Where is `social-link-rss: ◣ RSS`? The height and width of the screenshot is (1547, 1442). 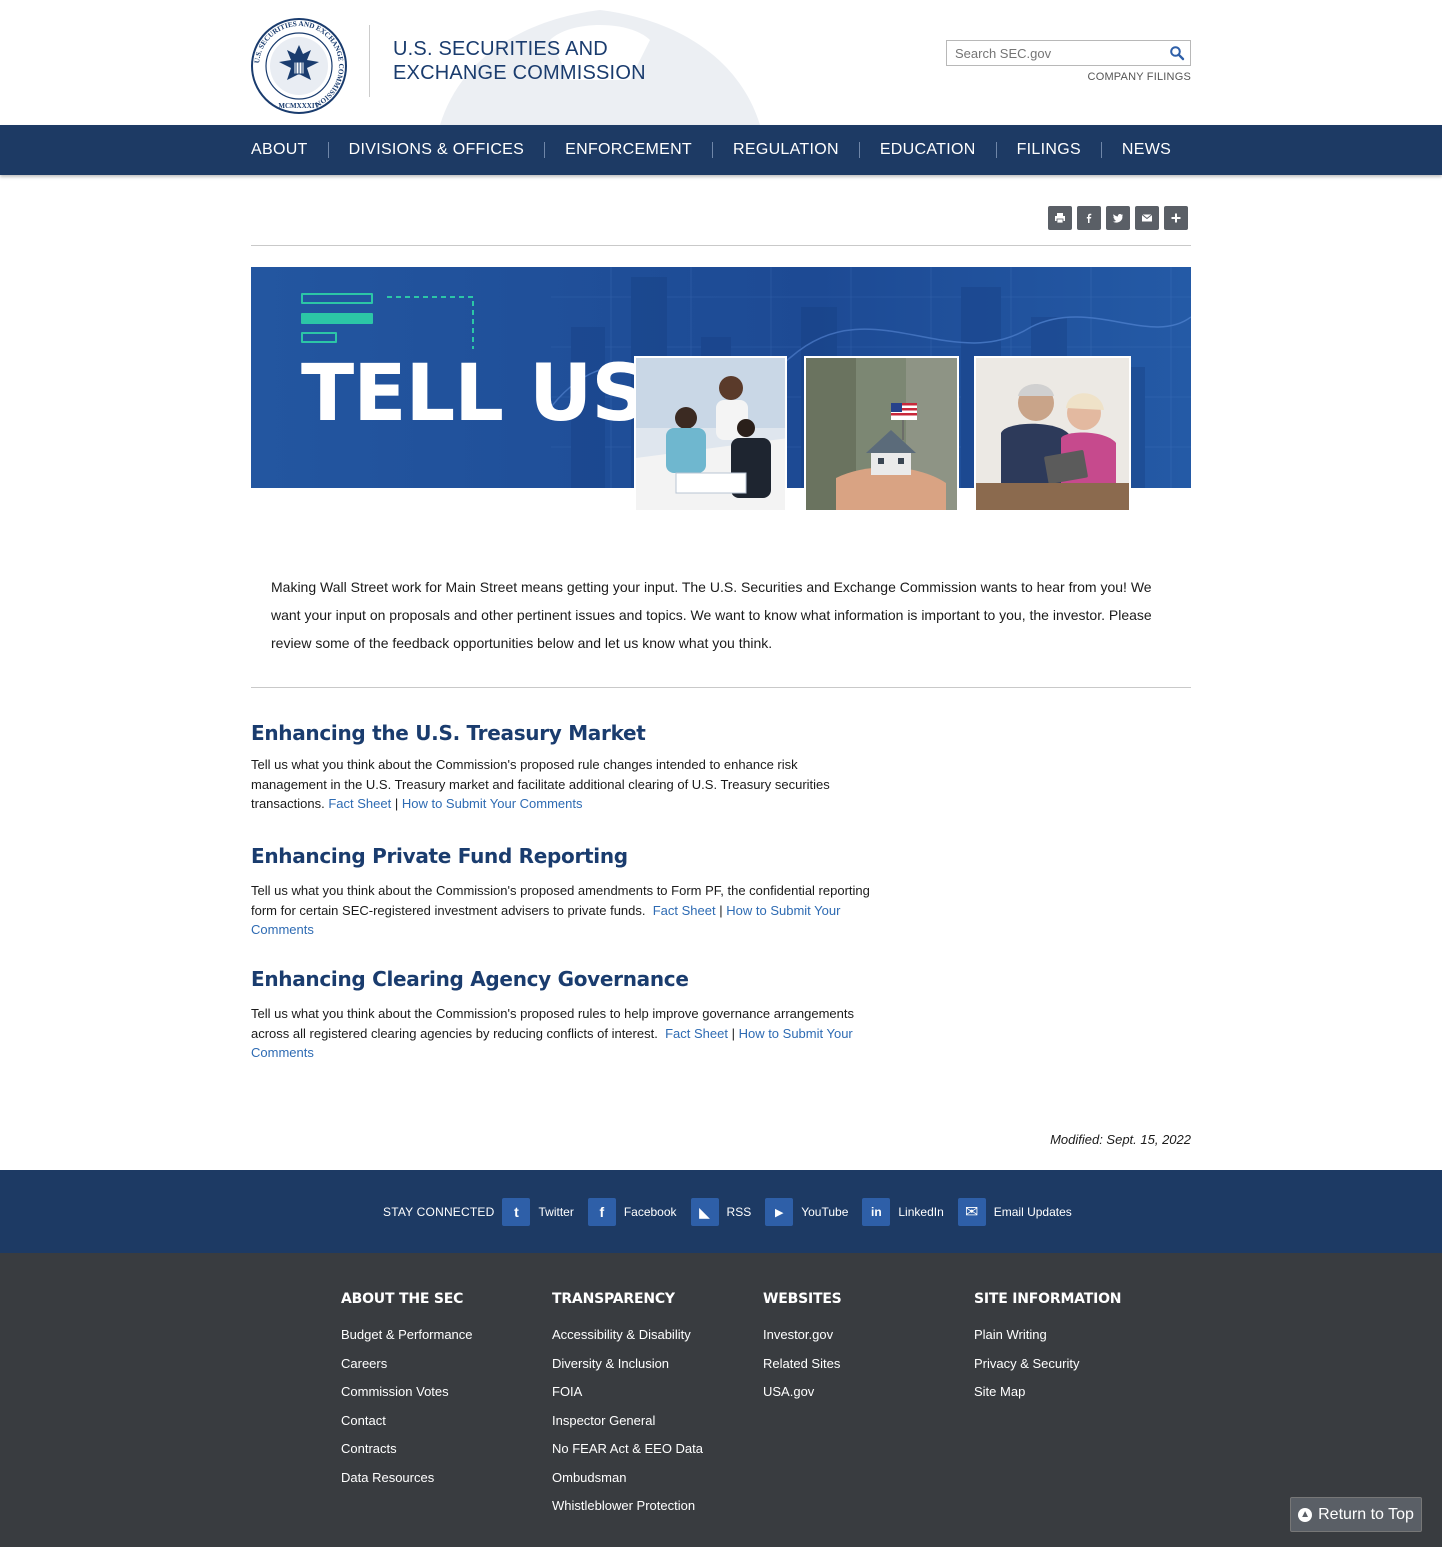
social-link-rss: ◣ RSS is located at coordinates (721, 1212).